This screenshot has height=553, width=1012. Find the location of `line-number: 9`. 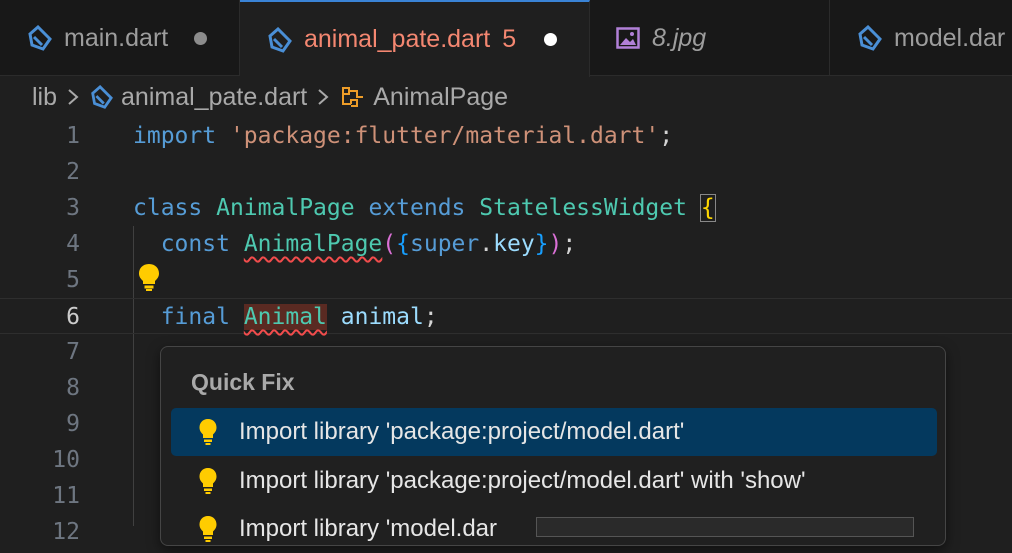

line-number: 9 is located at coordinates (73, 424).